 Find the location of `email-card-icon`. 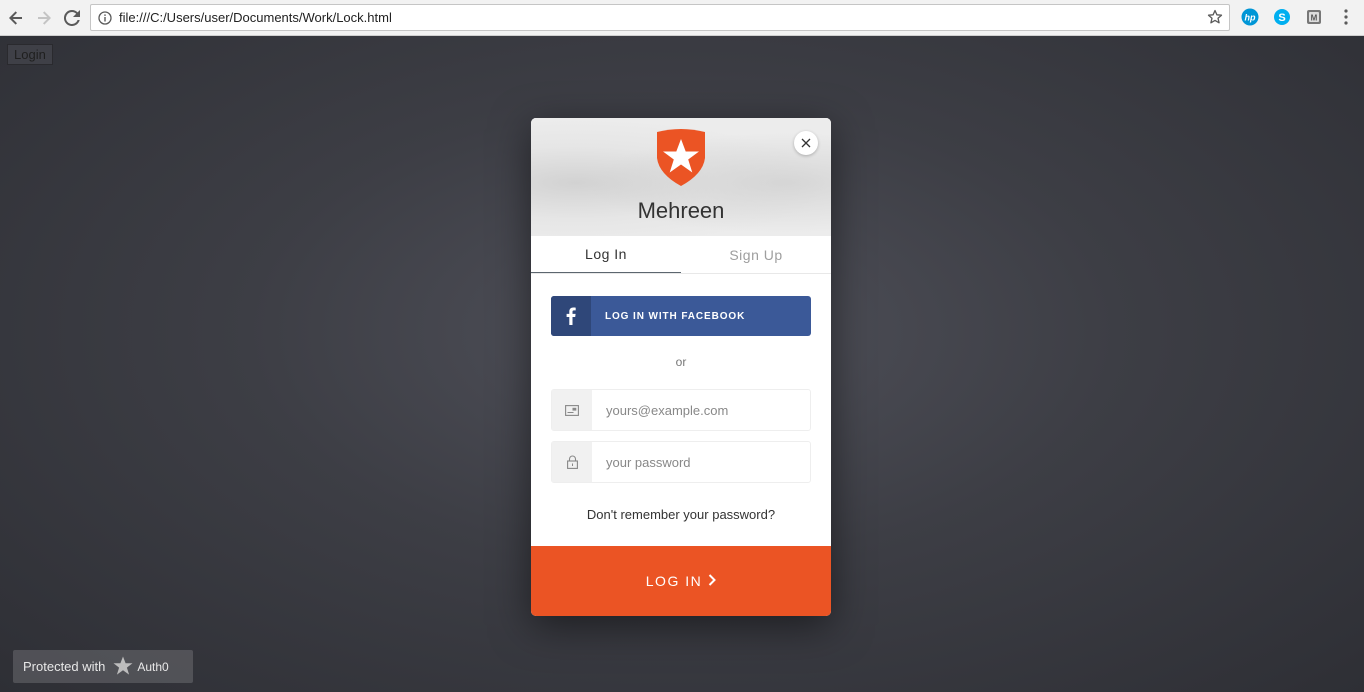

email-card-icon is located at coordinates (572, 410).